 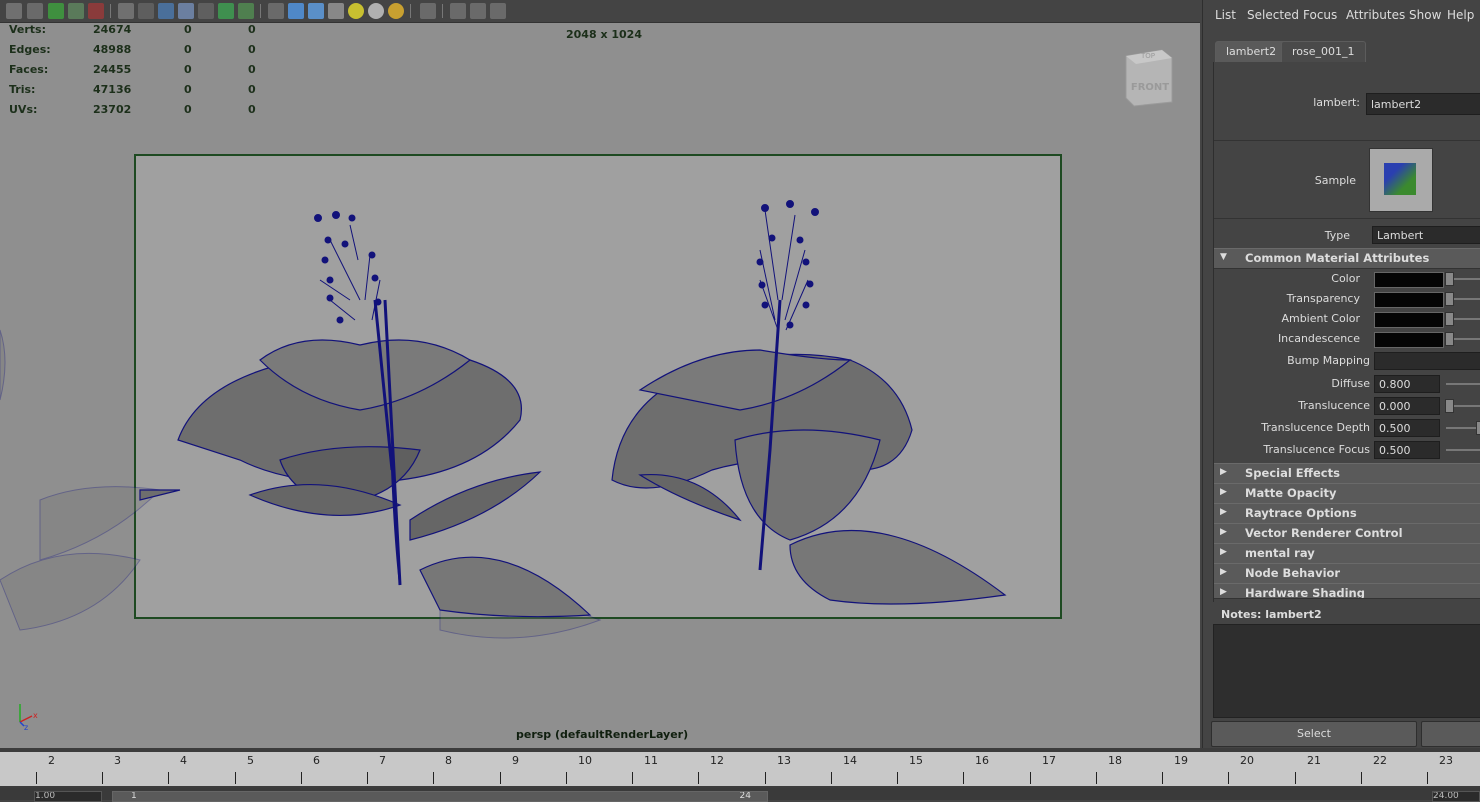 What do you see at coordinates (515, 760) in the screenshot?
I see `frame-label: 9` at bounding box center [515, 760].